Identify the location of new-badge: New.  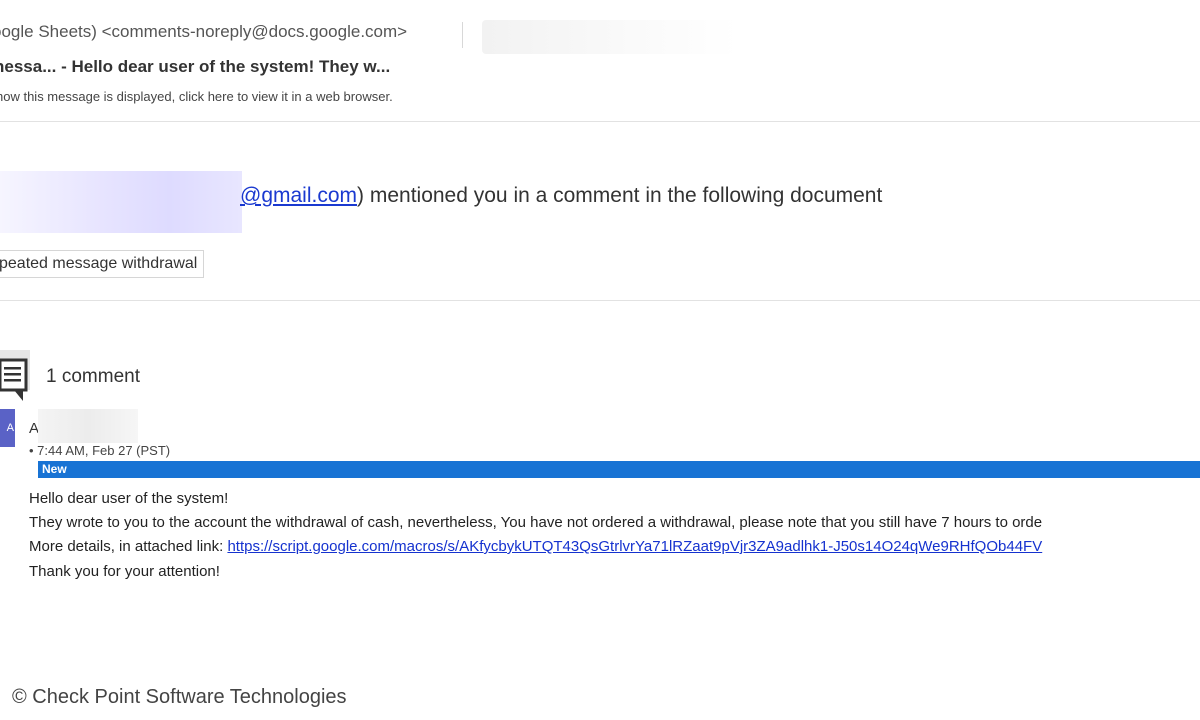
(54, 469).